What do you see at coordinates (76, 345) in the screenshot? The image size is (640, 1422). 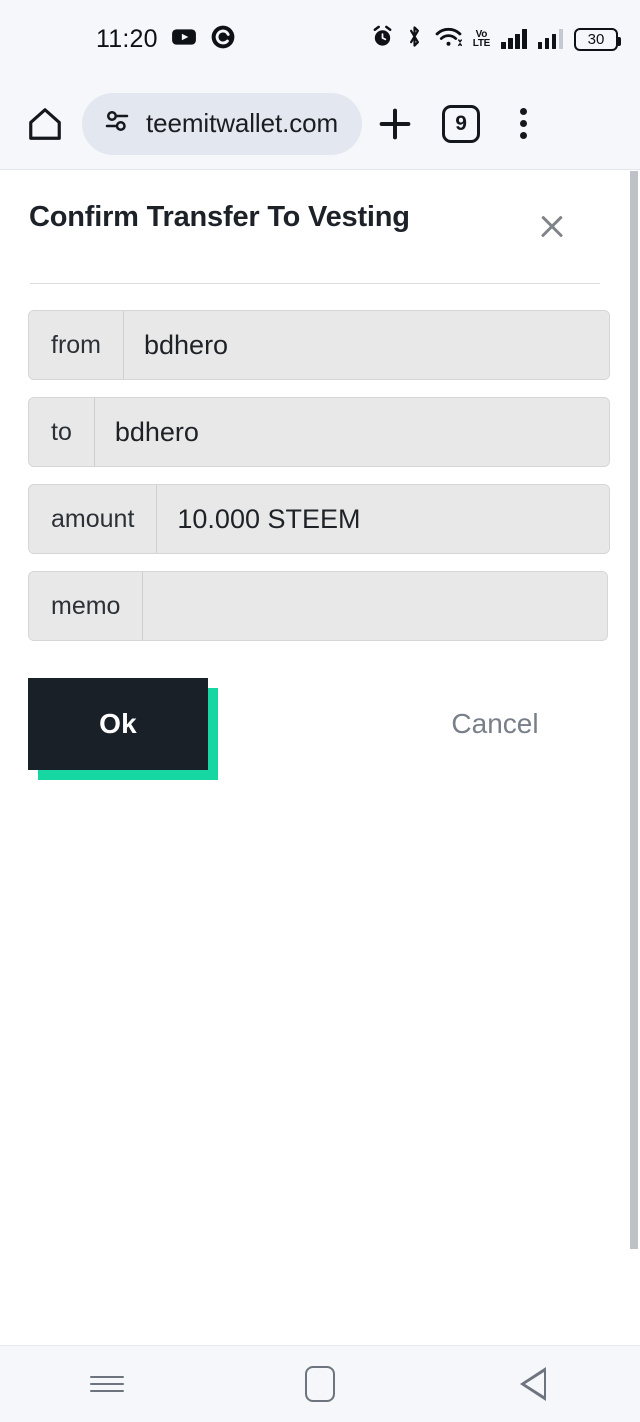 I see `field-label-from: from` at bounding box center [76, 345].